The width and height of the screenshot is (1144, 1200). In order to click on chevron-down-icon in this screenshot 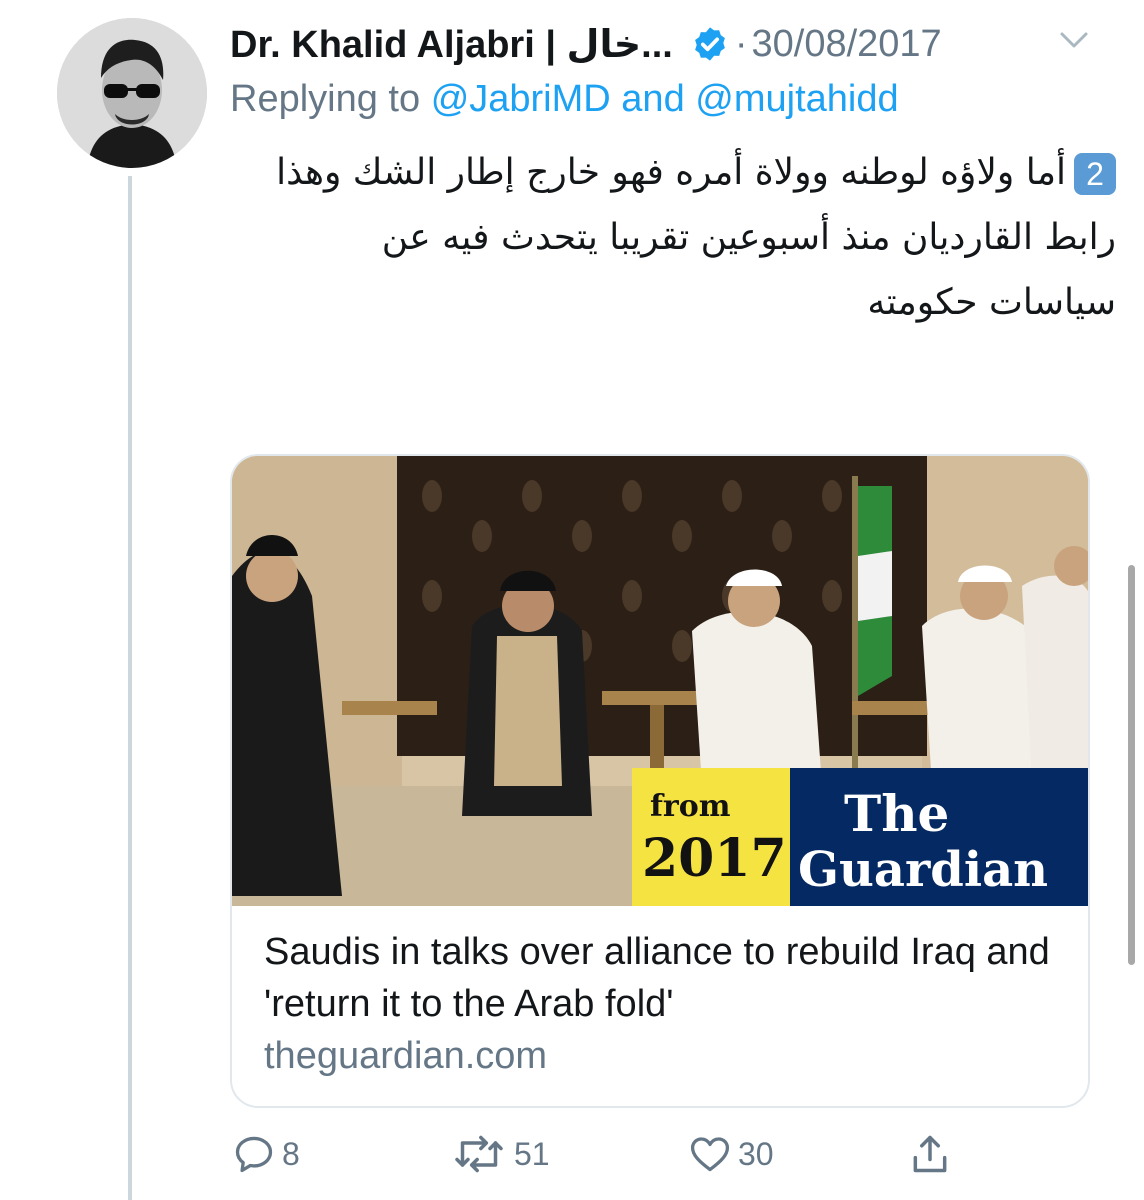, I will do `click(1074, 40)`.